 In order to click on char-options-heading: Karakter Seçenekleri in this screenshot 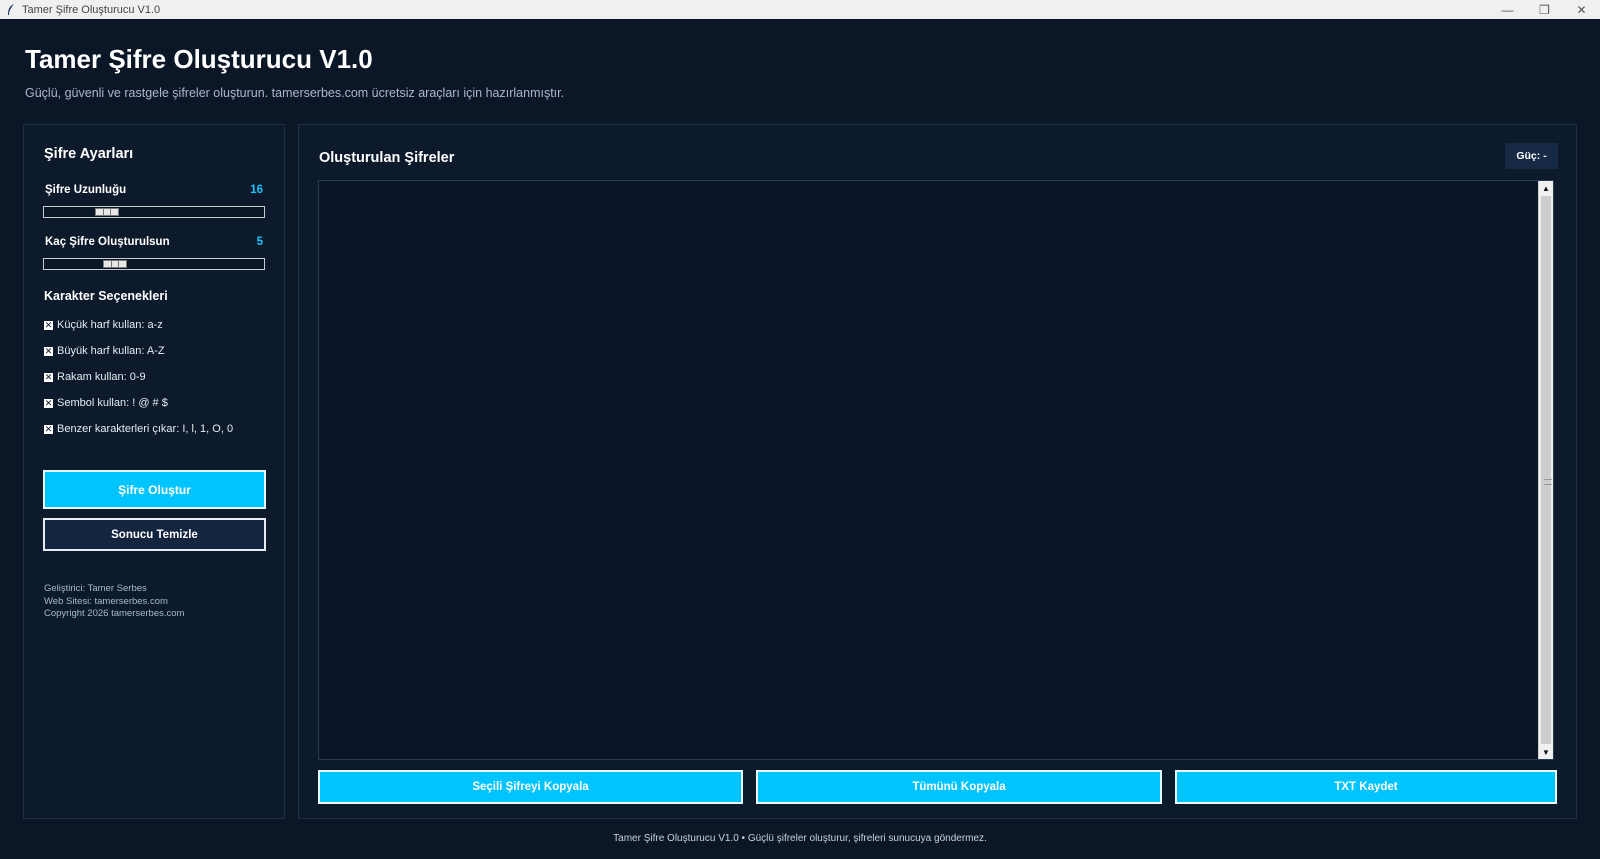, I will do `click(106, 296)`.